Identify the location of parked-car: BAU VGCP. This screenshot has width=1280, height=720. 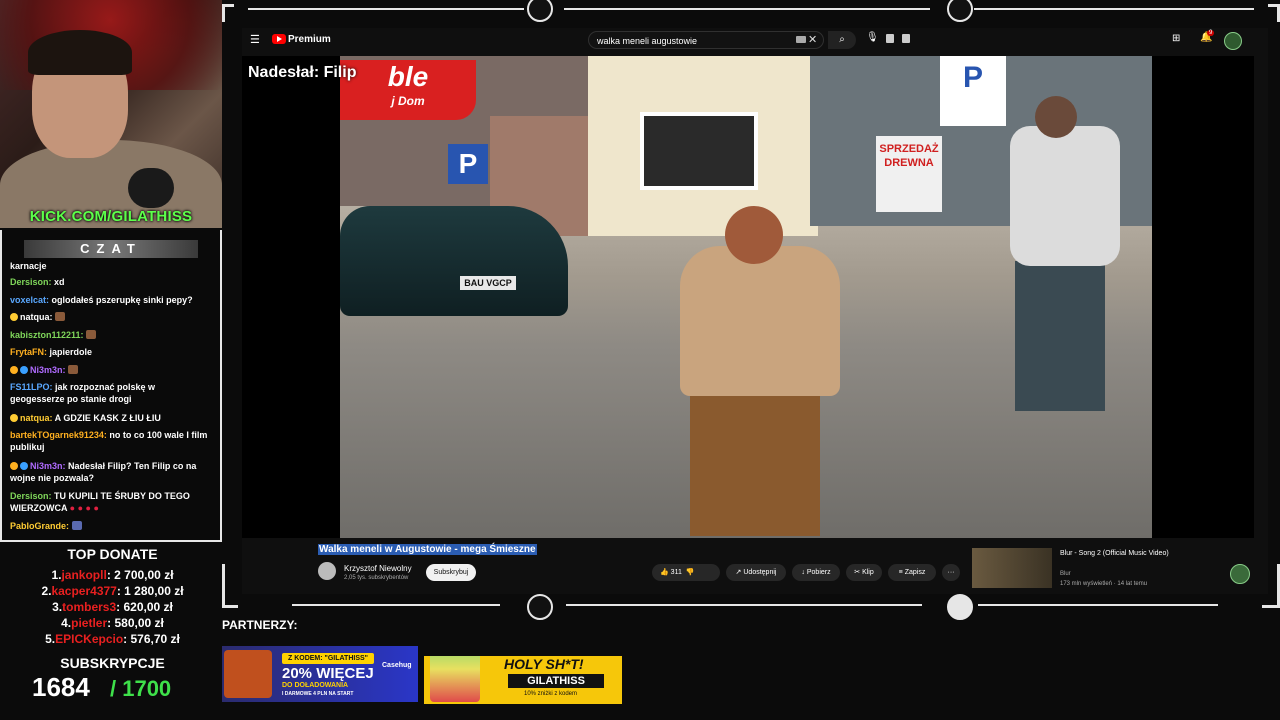
(454, 261).